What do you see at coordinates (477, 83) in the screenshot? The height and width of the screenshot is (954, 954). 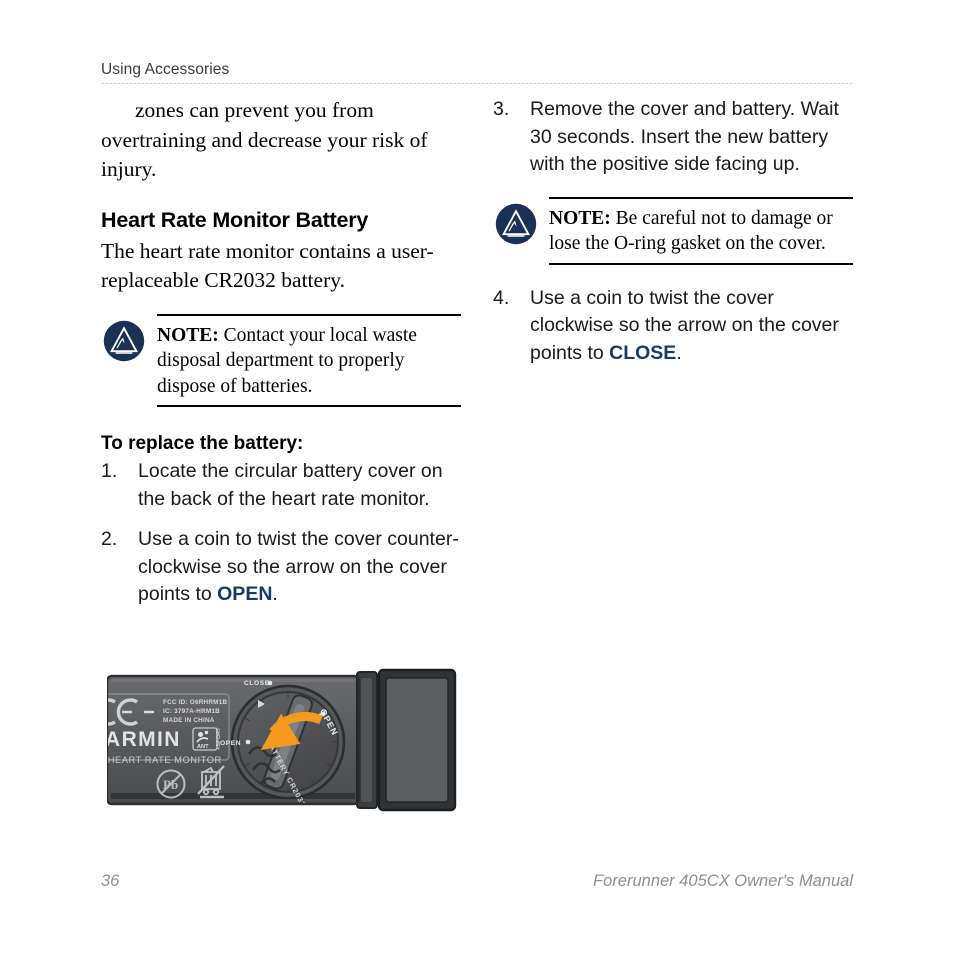 I see `header-divider` at bounding box center [477, 83].